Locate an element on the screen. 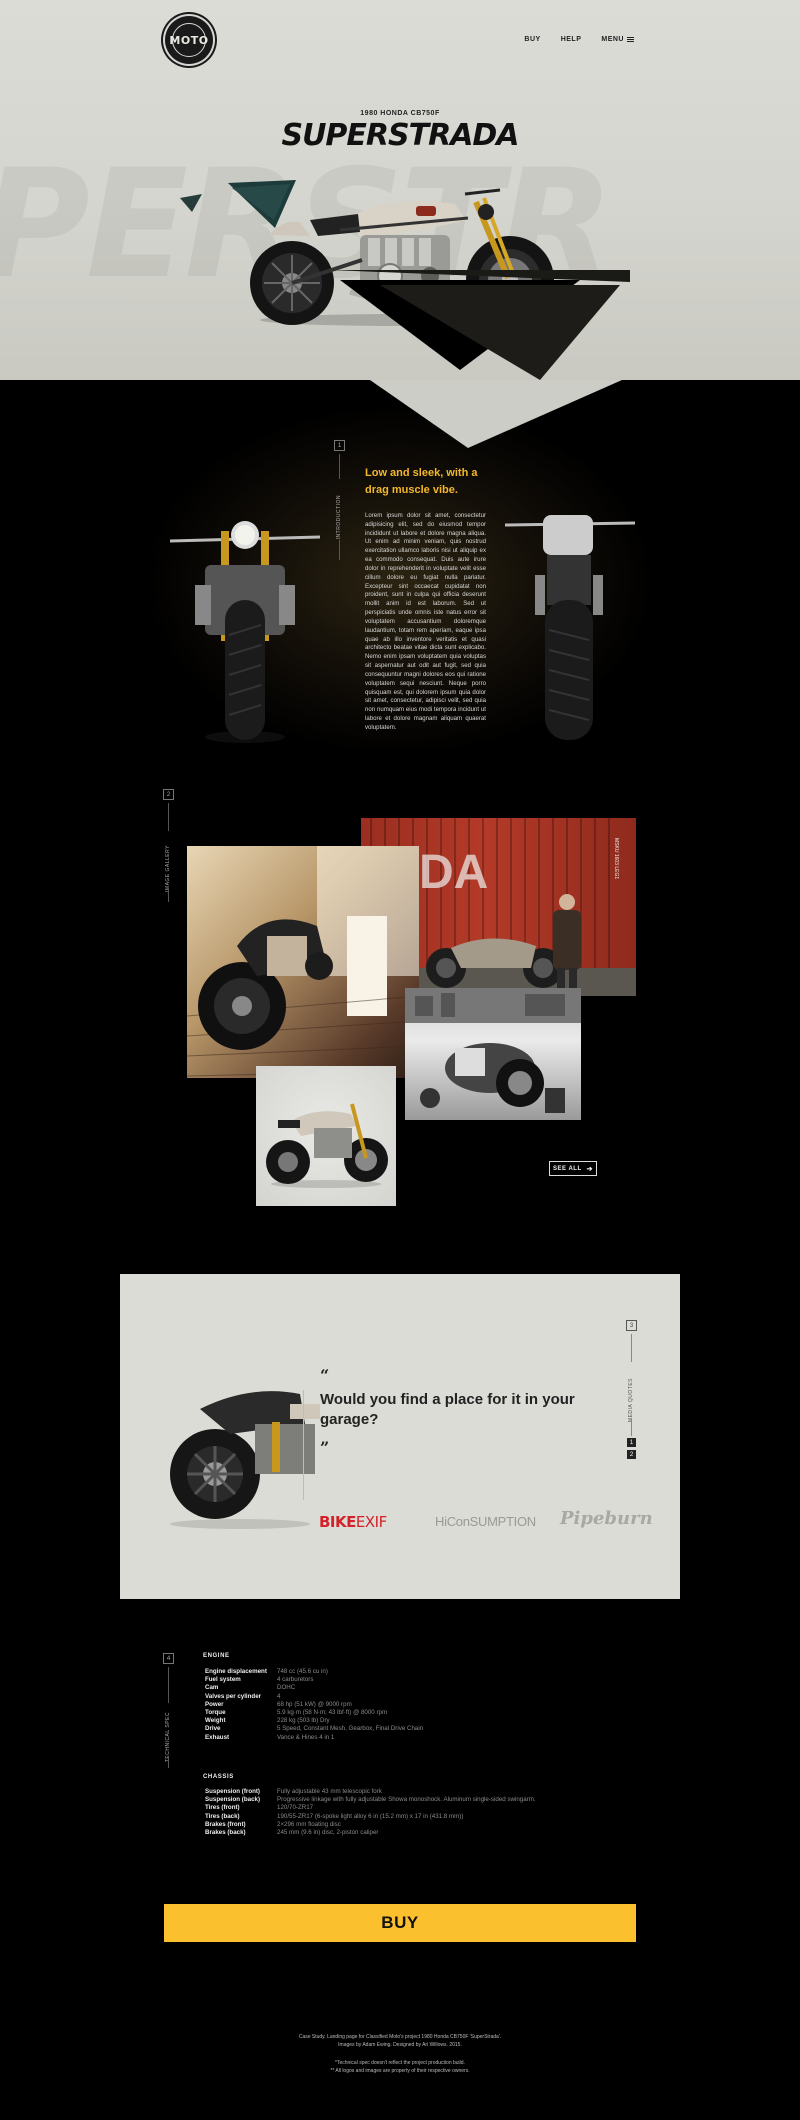 Image resolution: width=800 pixels, height=2120 pixels. gallery-section-number: 2 is located at coordinates (168, 794).